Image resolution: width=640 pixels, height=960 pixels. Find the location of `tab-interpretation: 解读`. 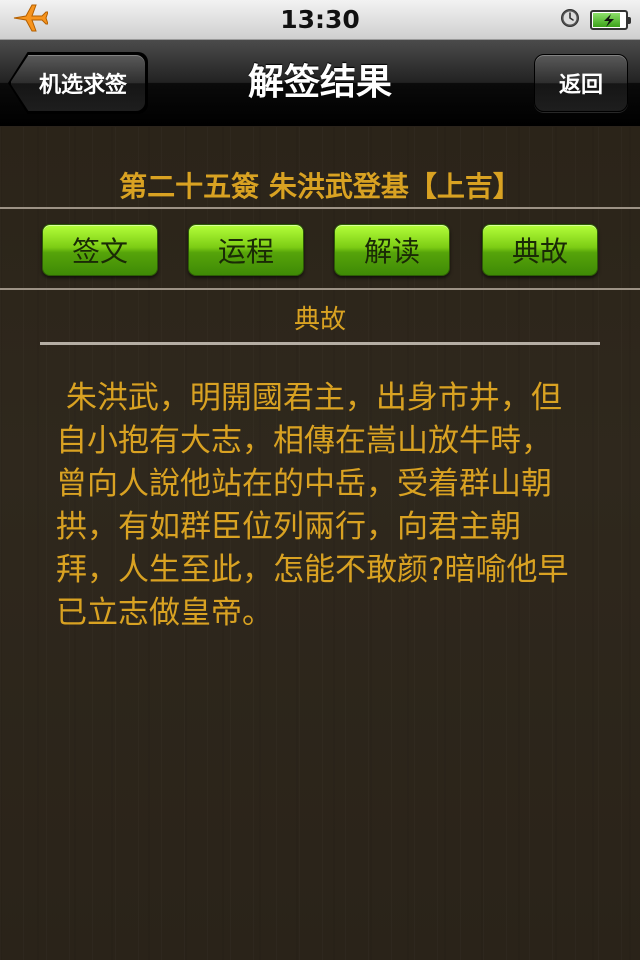

tab-interpretation: 解读 is located at coordinates (392, 250).